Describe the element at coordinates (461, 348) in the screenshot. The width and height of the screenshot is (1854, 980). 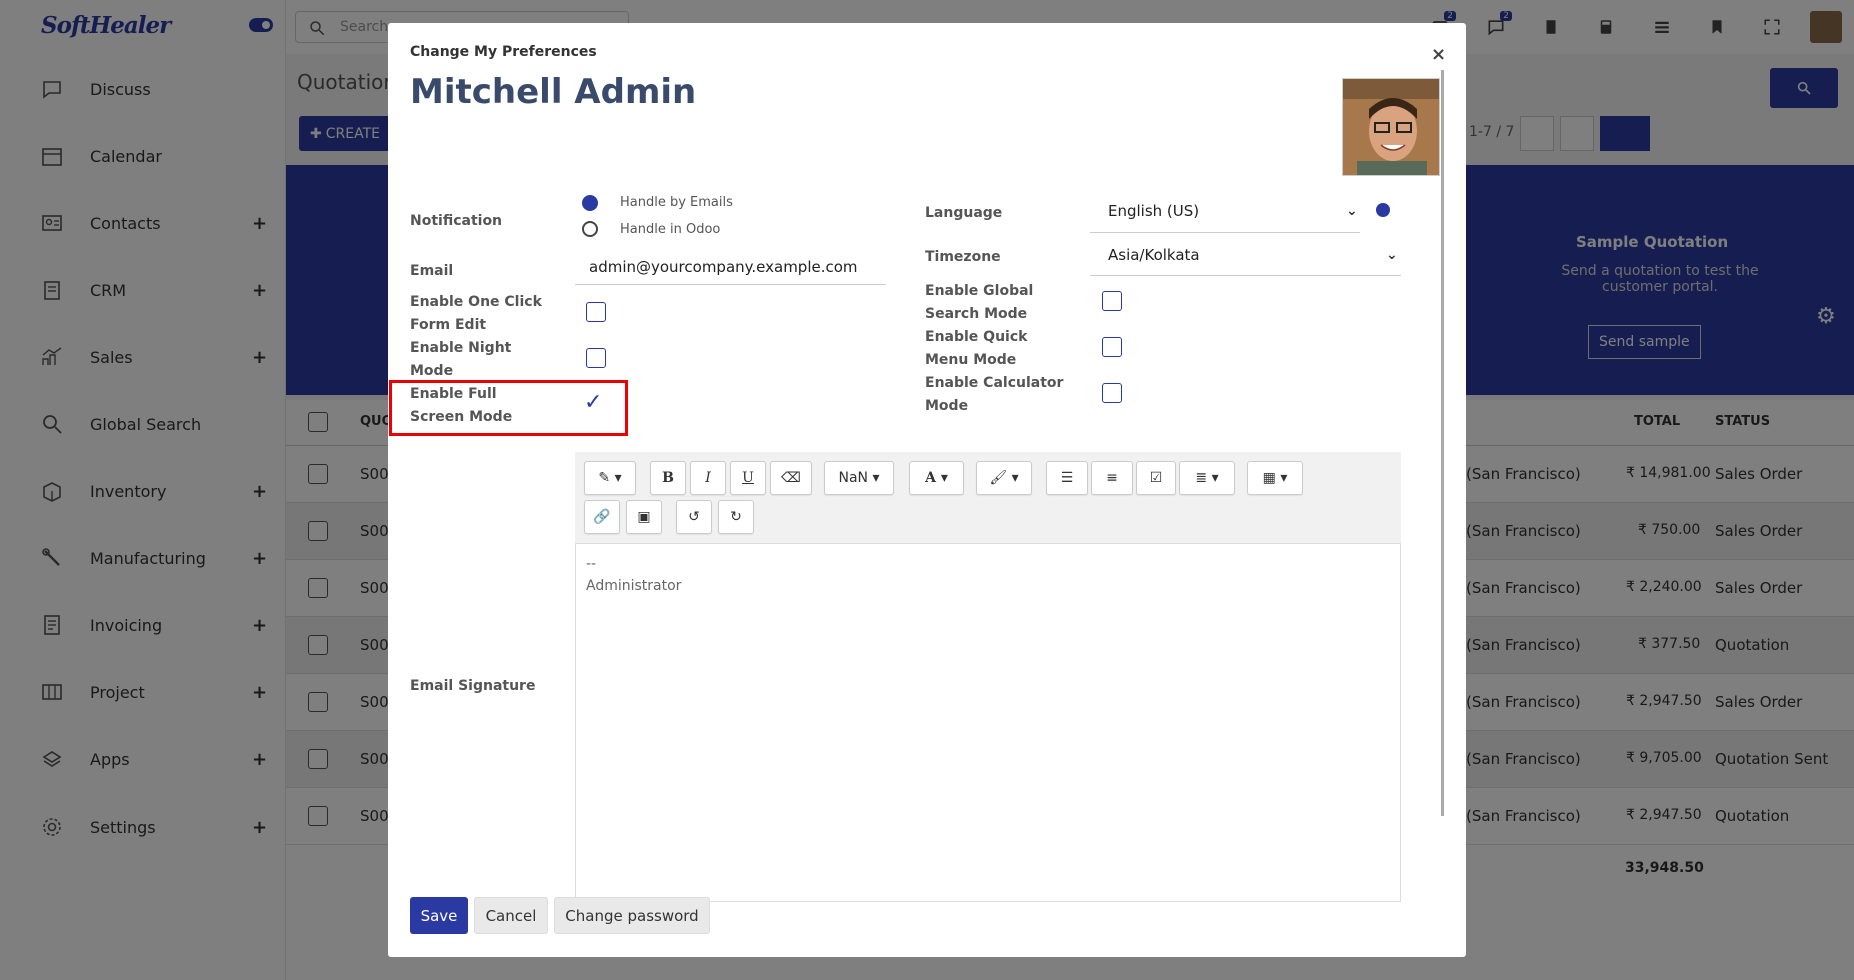
I see `label-line: Enable Night` at that location.